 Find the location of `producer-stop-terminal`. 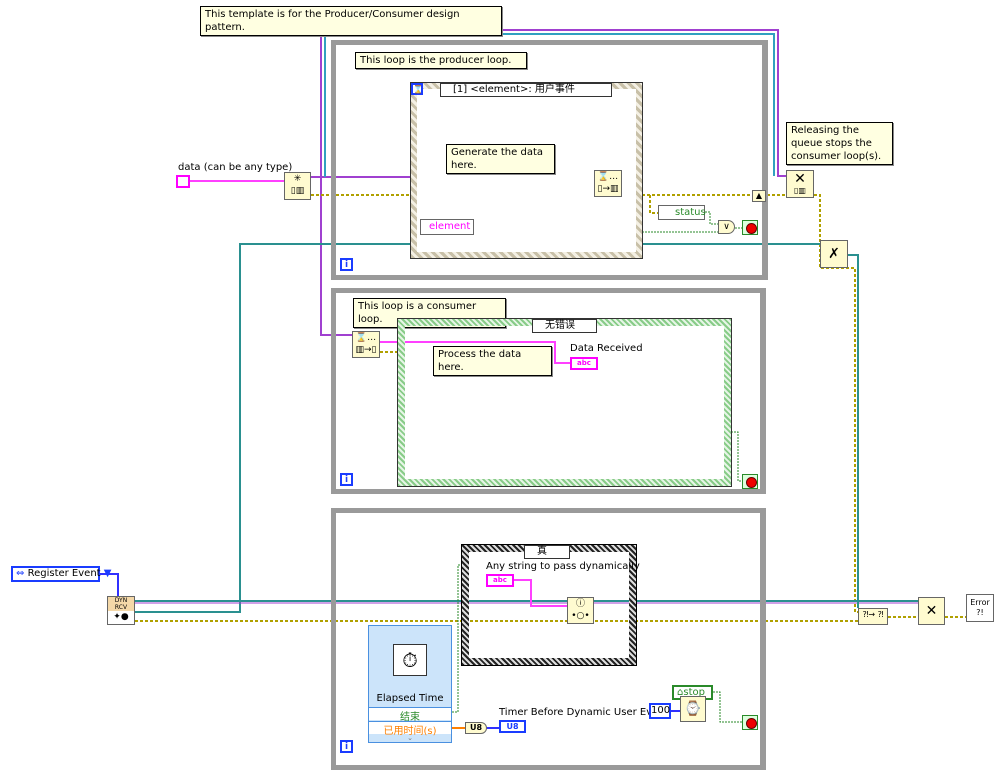

producer-stop-terminal is located at coordinates (750, 227).